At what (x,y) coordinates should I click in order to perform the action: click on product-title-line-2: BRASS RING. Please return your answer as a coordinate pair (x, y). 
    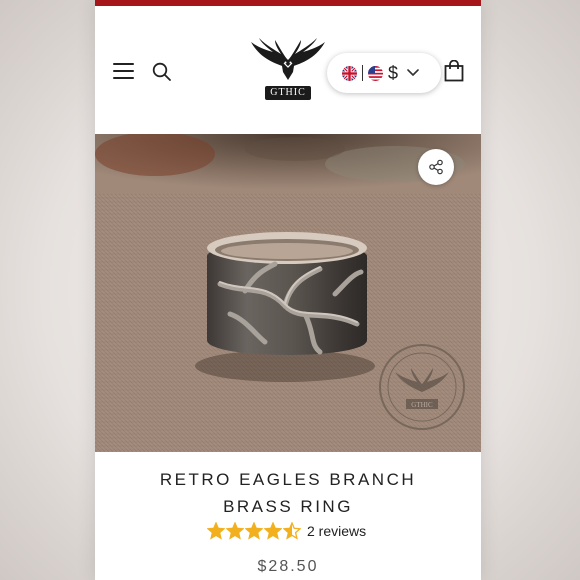
    Looking at the image, I should click on (288, 506).